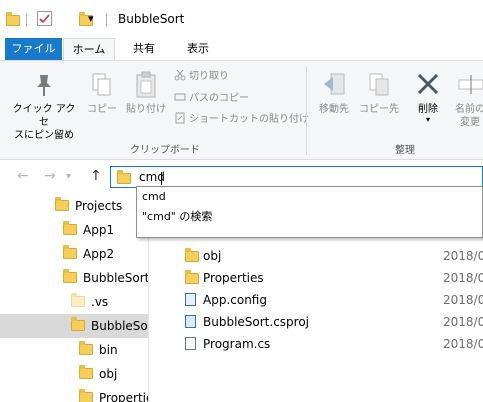  I want to click on csproj-file-icon, so click(190, 321).